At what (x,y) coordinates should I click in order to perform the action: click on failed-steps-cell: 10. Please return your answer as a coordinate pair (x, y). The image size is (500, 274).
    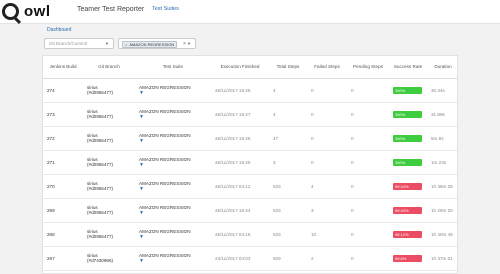
    Looking at the image, I should click on (327, 234).